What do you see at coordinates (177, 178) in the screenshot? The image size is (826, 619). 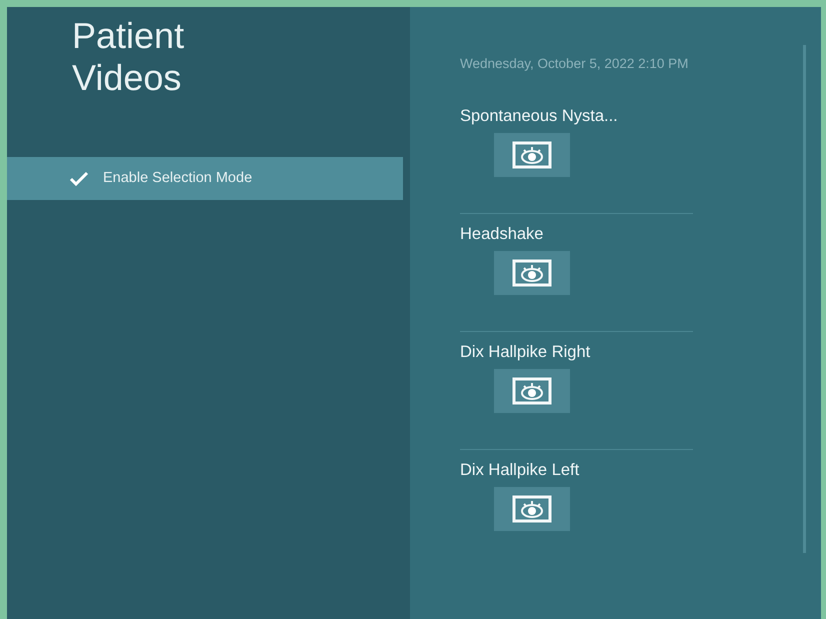 I see `menu-item-label: Enable Selection Mode` at bounding box center [177, 178].